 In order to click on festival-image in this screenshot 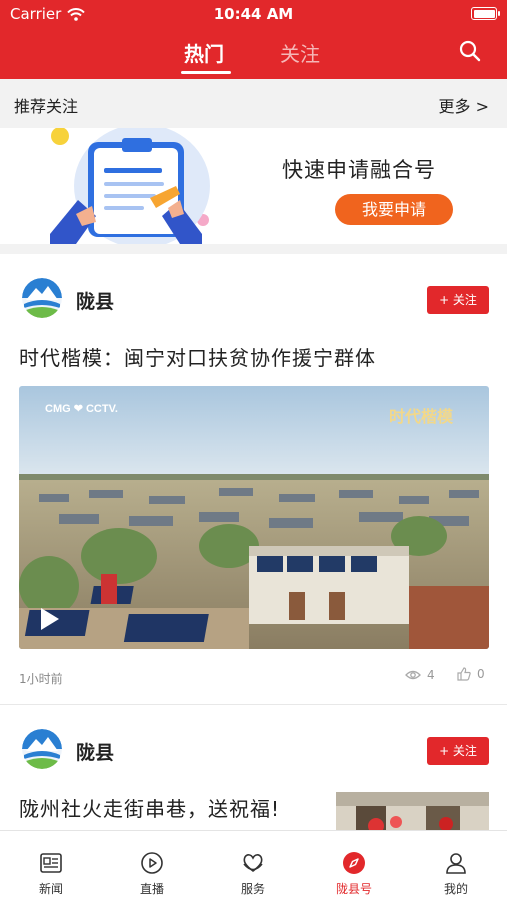, I will do `click(412, 811)`.